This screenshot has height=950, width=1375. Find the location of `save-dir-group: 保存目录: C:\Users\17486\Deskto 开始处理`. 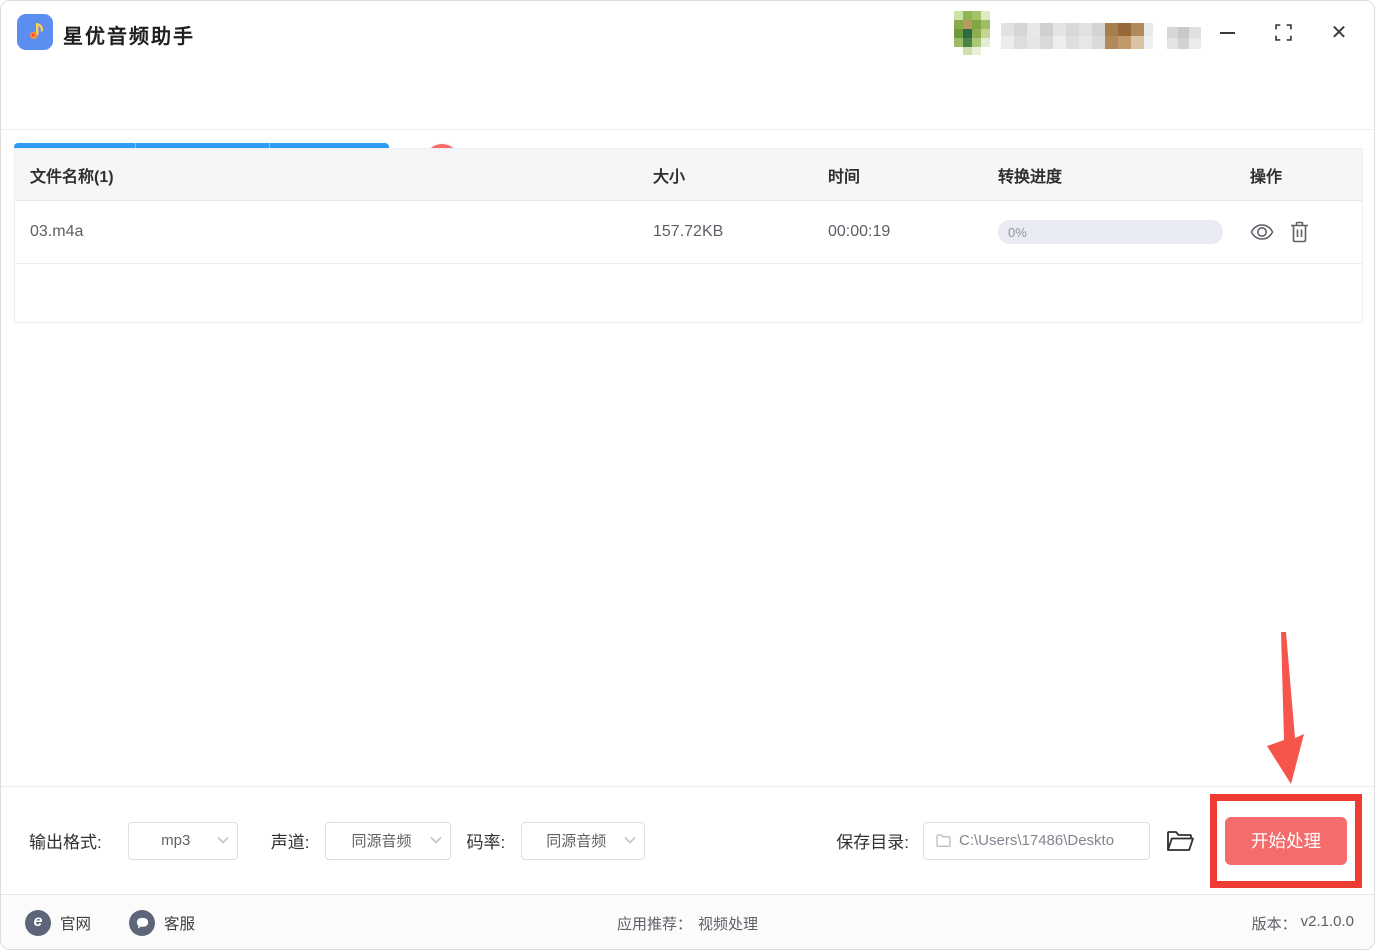

save-dir-group: 保存目录: C:\Users\17486\Deskto 开始处理 is located at coordinates (1099, 840).